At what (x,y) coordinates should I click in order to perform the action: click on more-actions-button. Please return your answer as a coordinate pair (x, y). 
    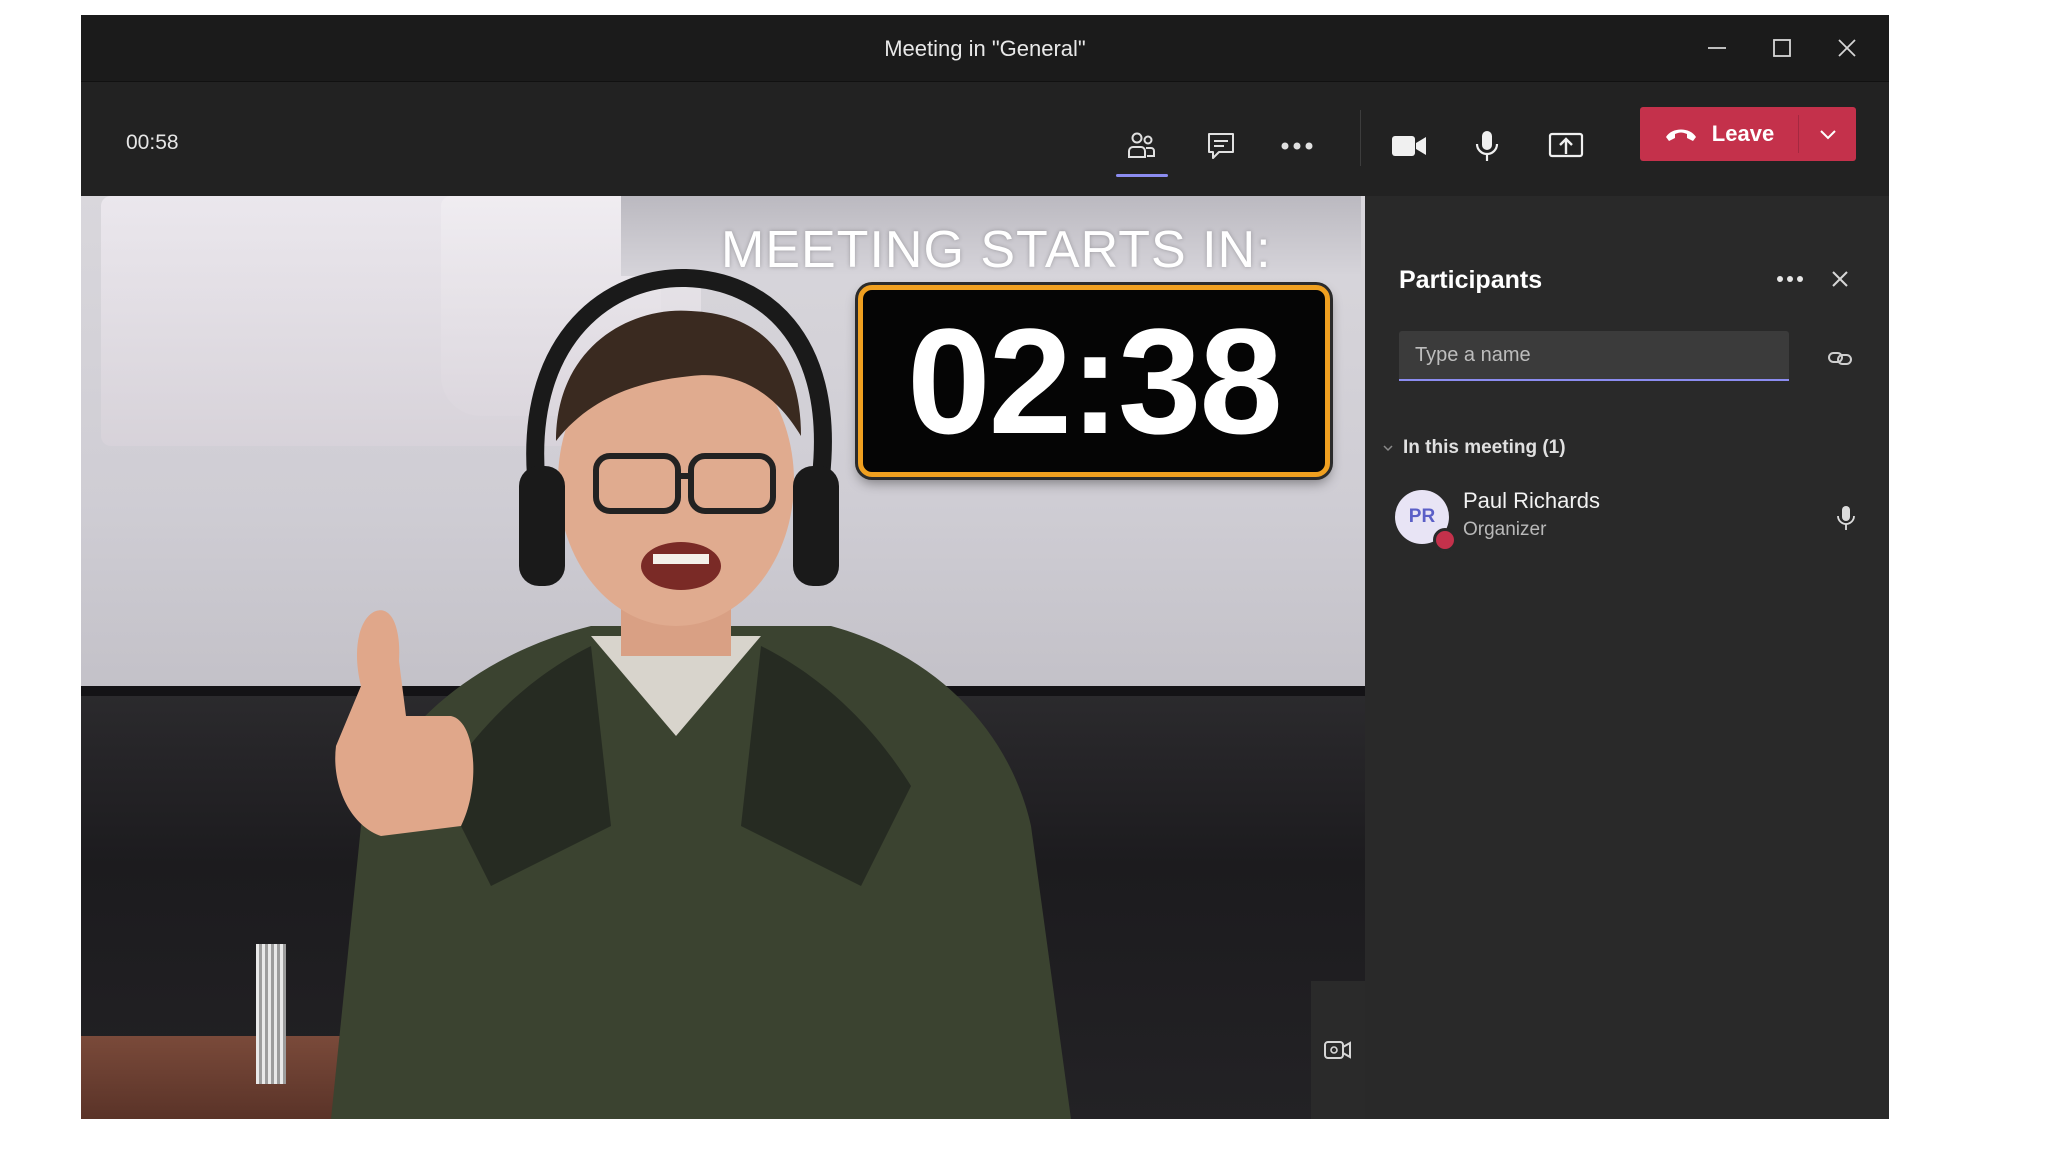
    Looking at the image, I should click on (1297, 146).